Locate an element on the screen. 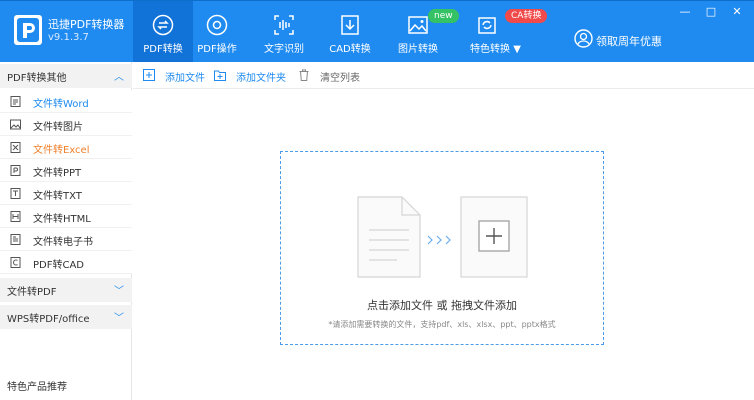 This screenshot has height=400, width=754. ca-badge: CA转换 is located at coordinates (526, 16).